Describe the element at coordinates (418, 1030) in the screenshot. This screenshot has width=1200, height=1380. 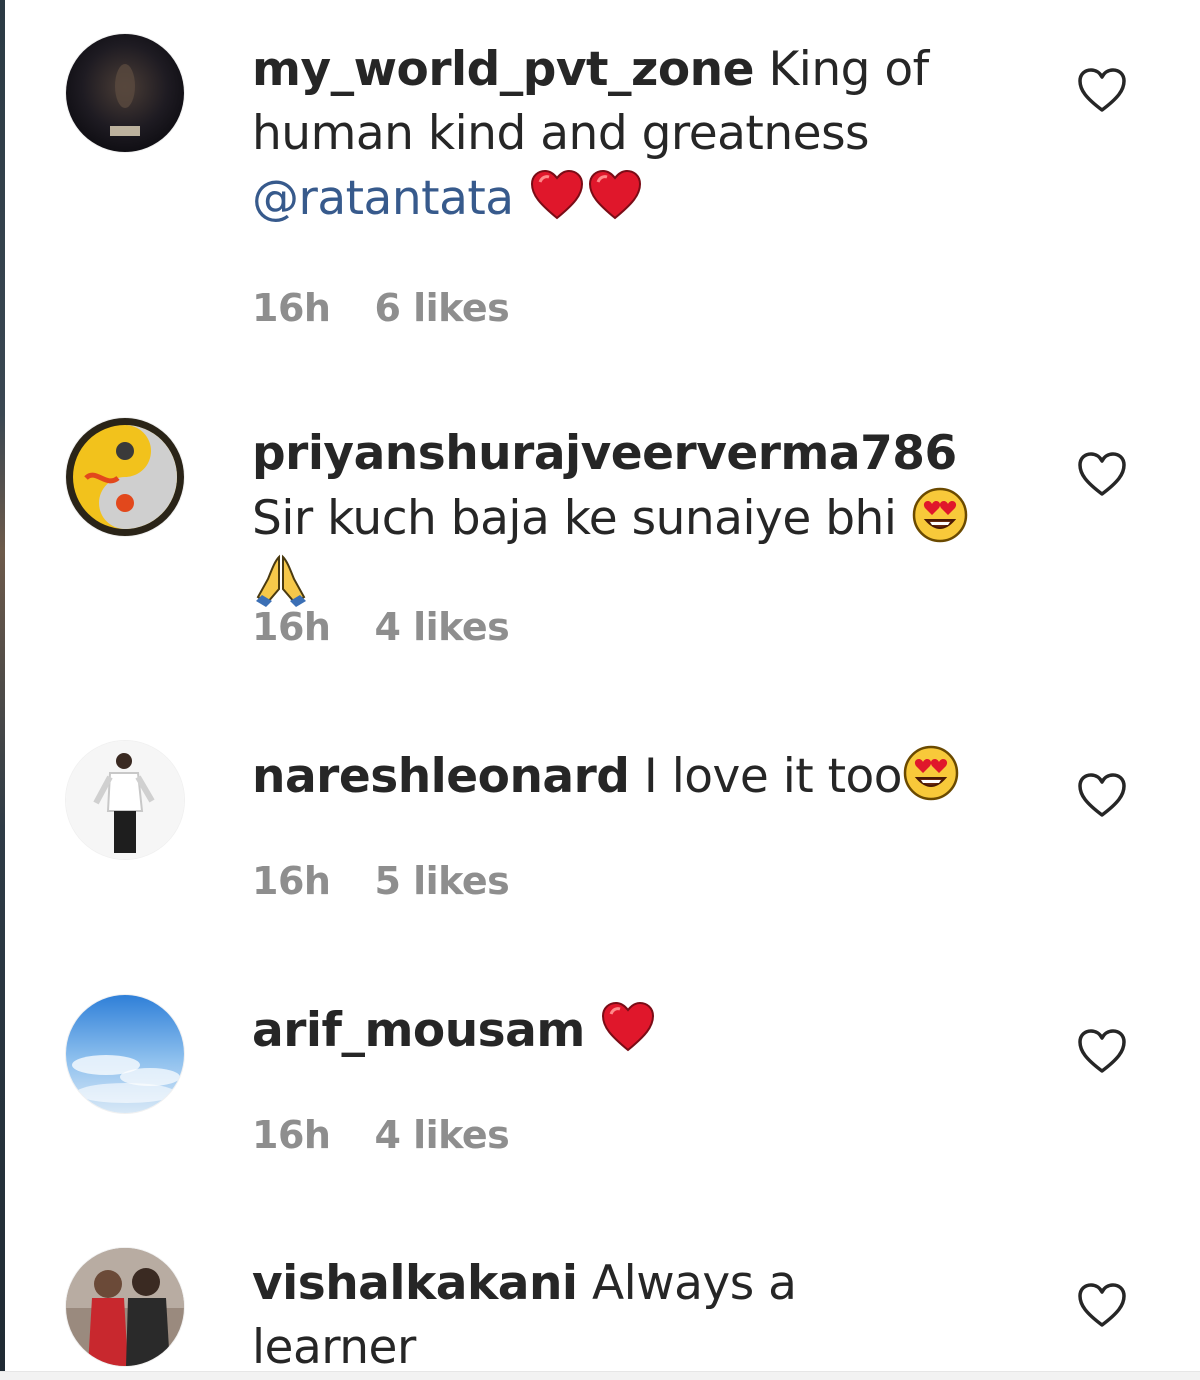
I see `comment-username: arif_mousam` at that location.